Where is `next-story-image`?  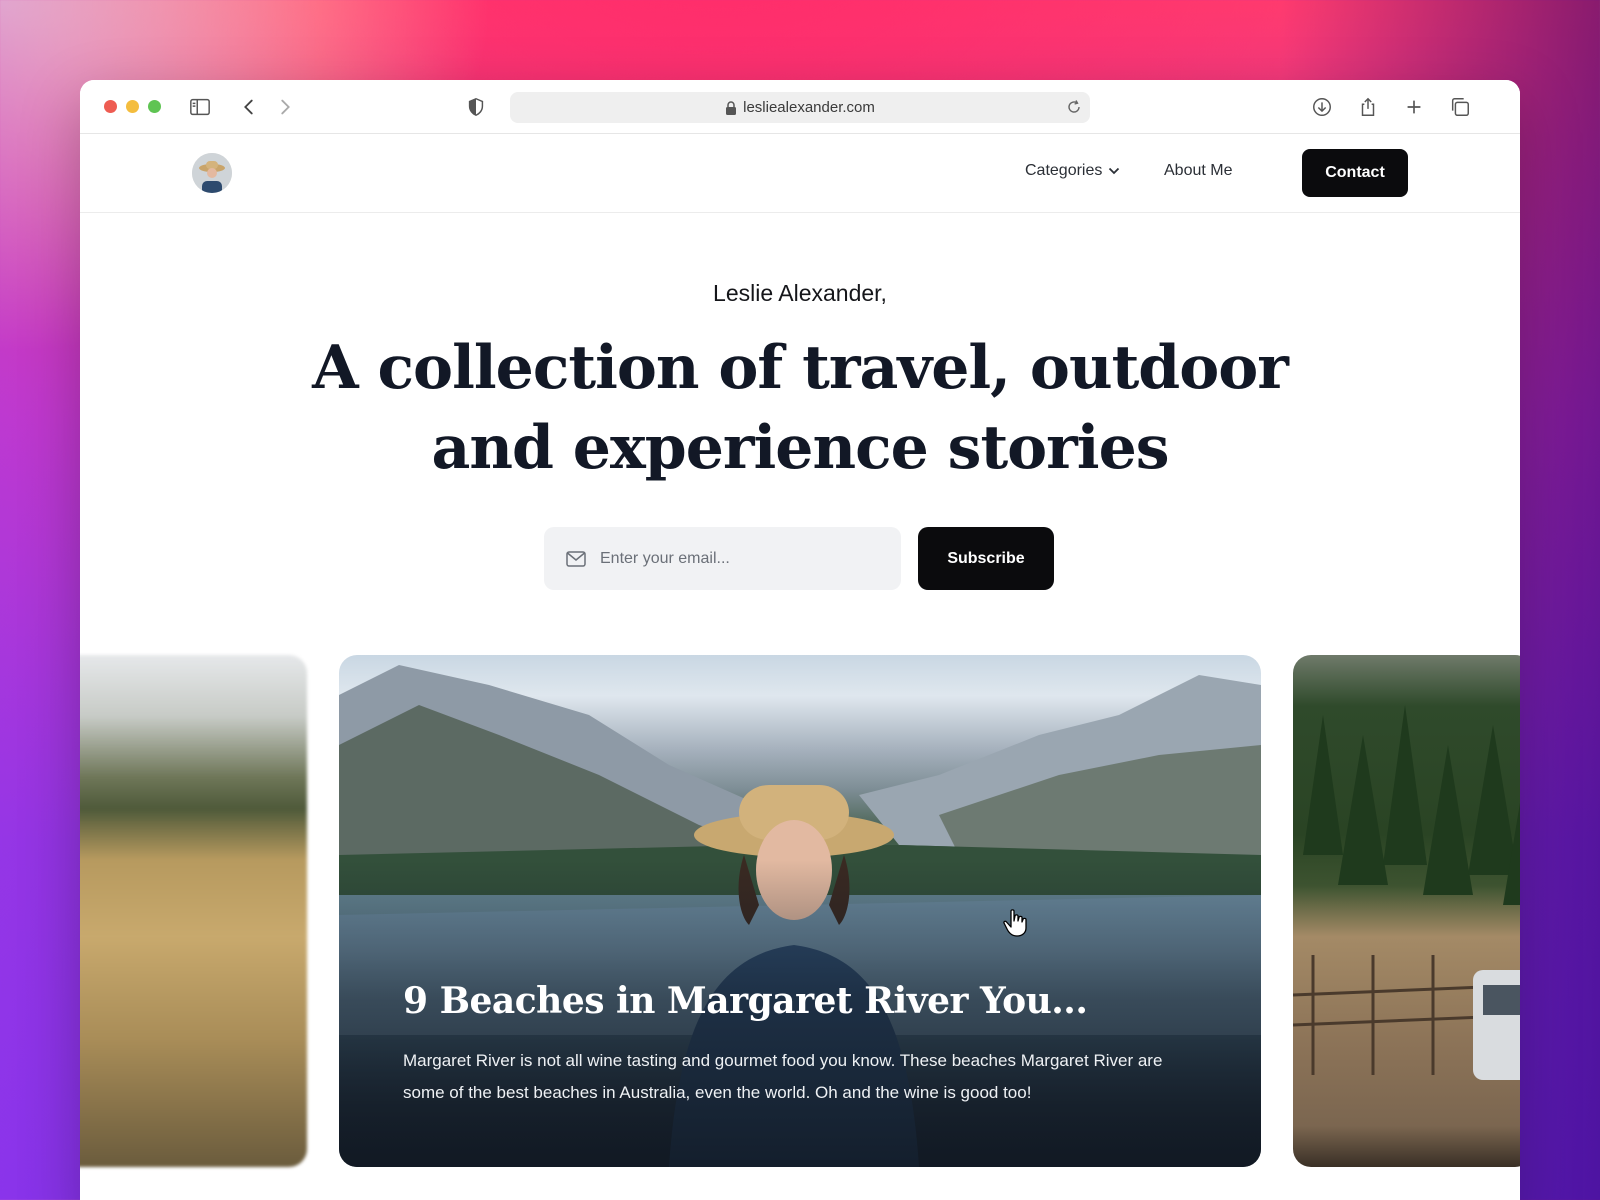
next-story-image is located at coordinates (1406, 892).